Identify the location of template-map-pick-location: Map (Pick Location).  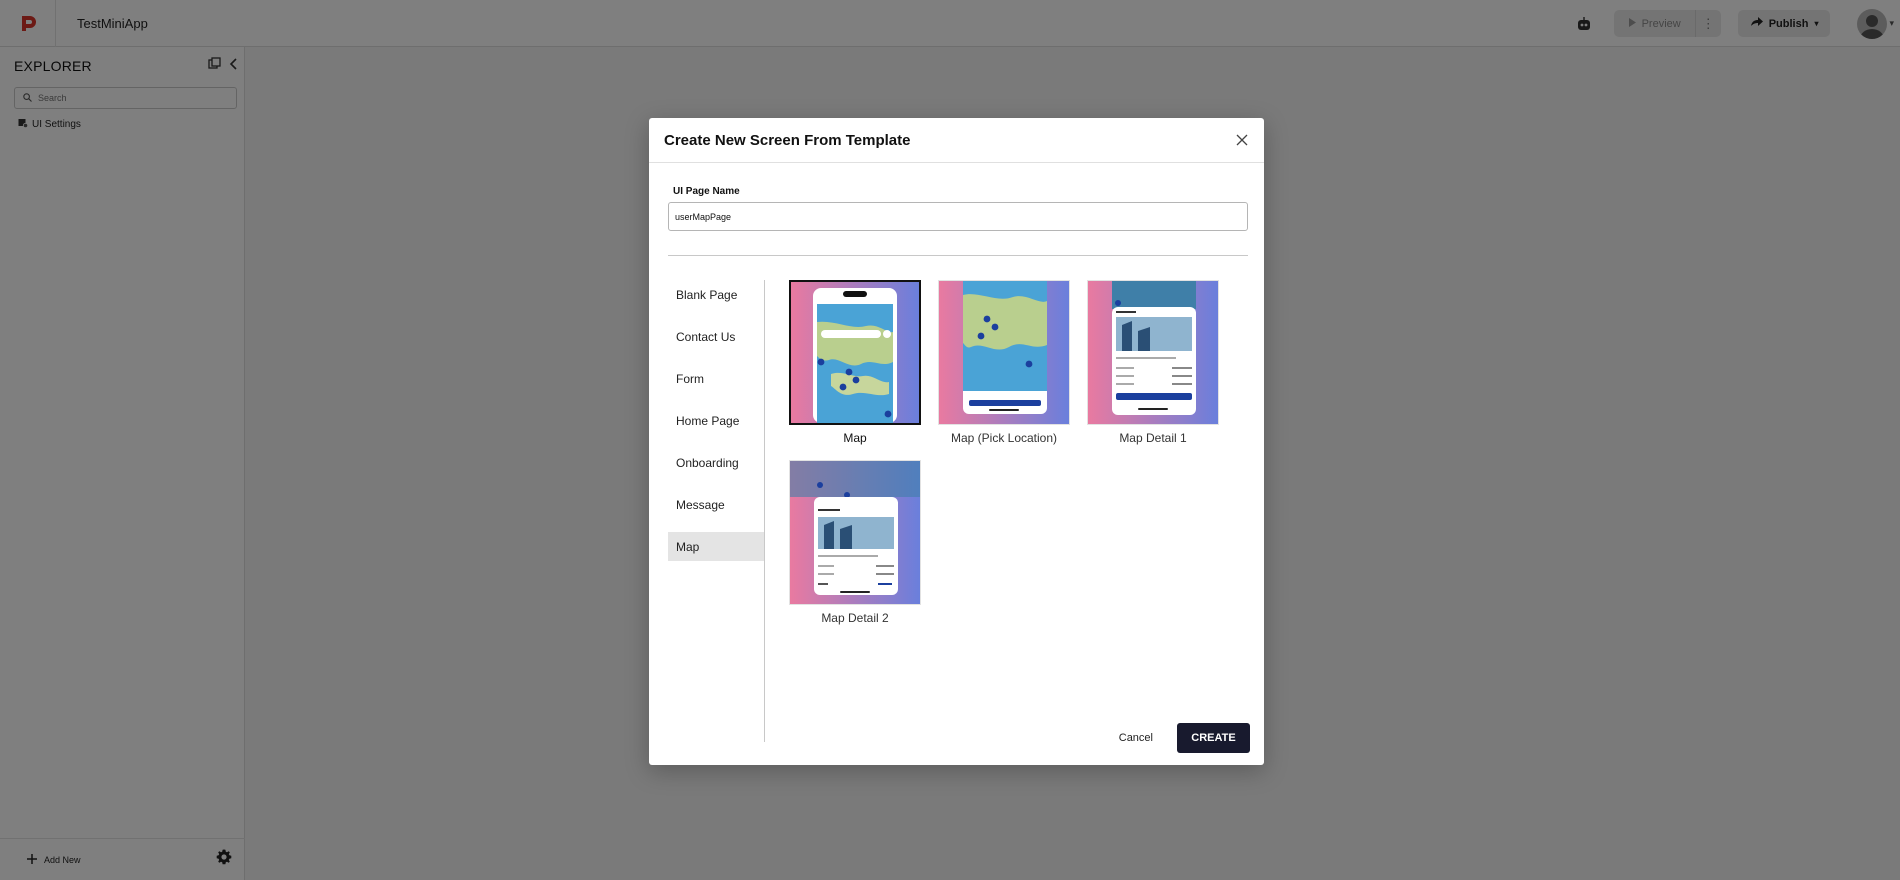
(1004, 362).